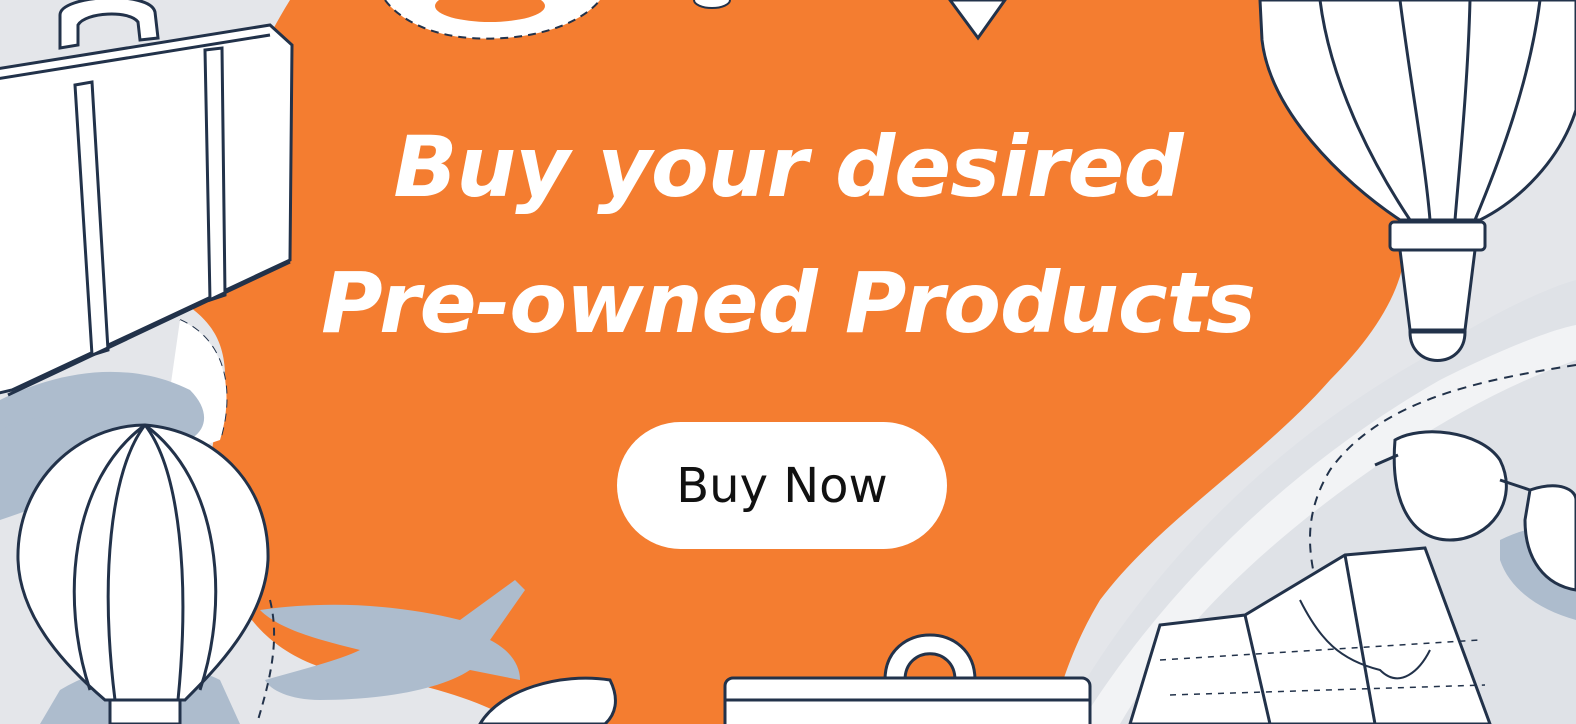  Describe the element at coordinates (788, 167) in the screenshot. I see `headline-line-1: Buy your desired` at that location.